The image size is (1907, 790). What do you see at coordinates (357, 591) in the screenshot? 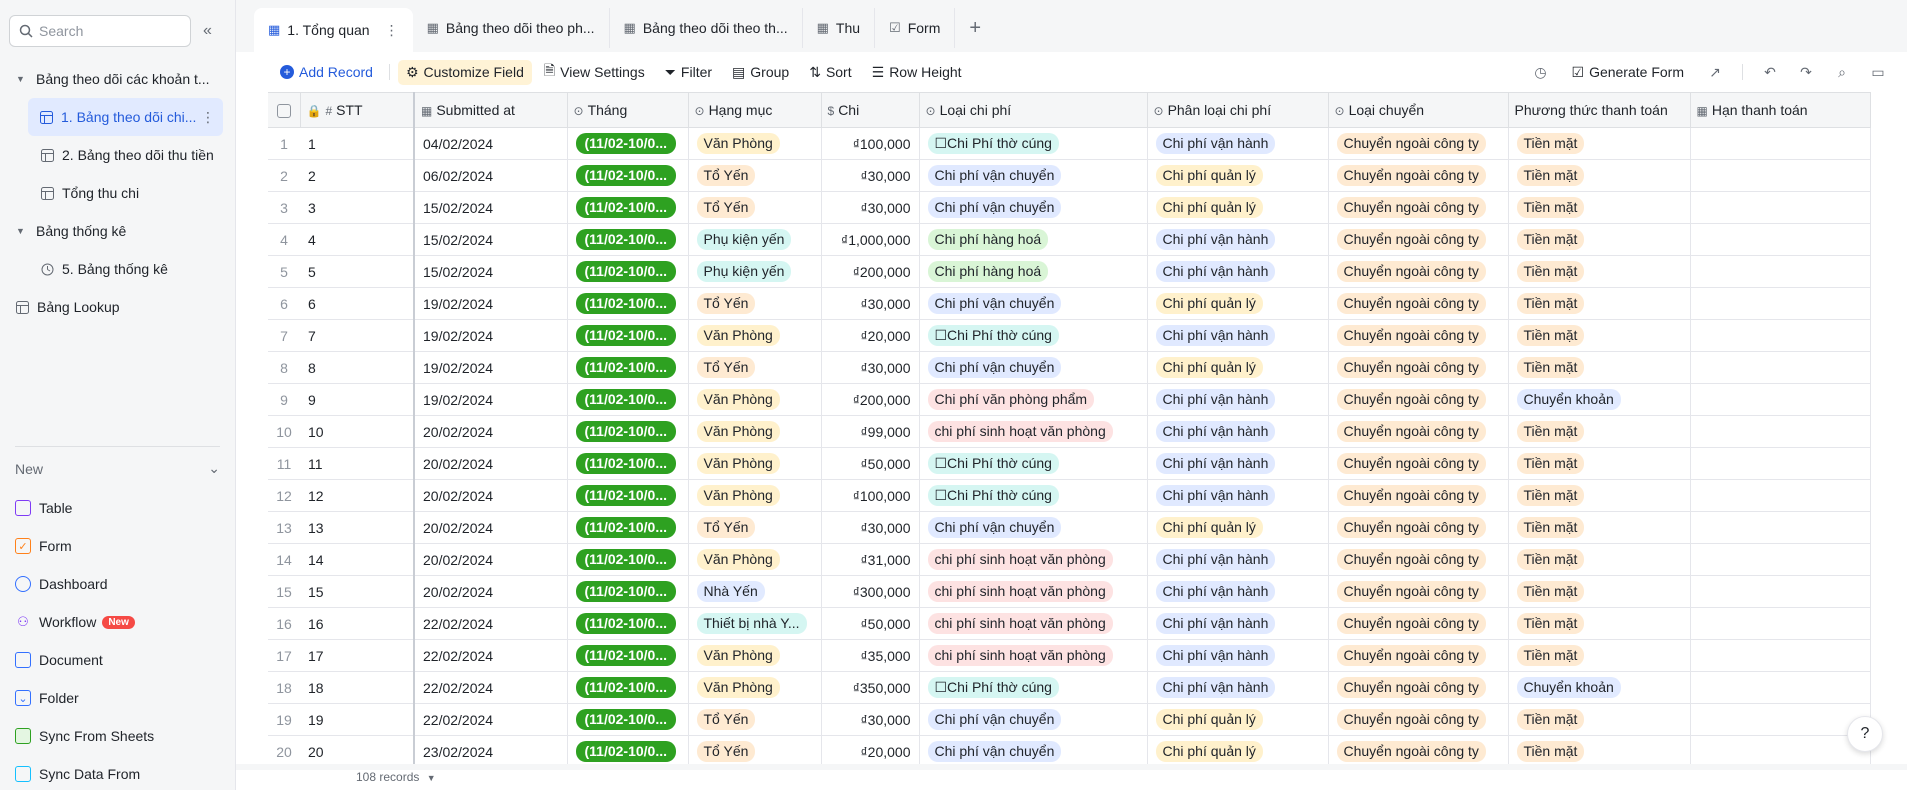
I see `cell-stt: 15` at bounding box center [357, 591].